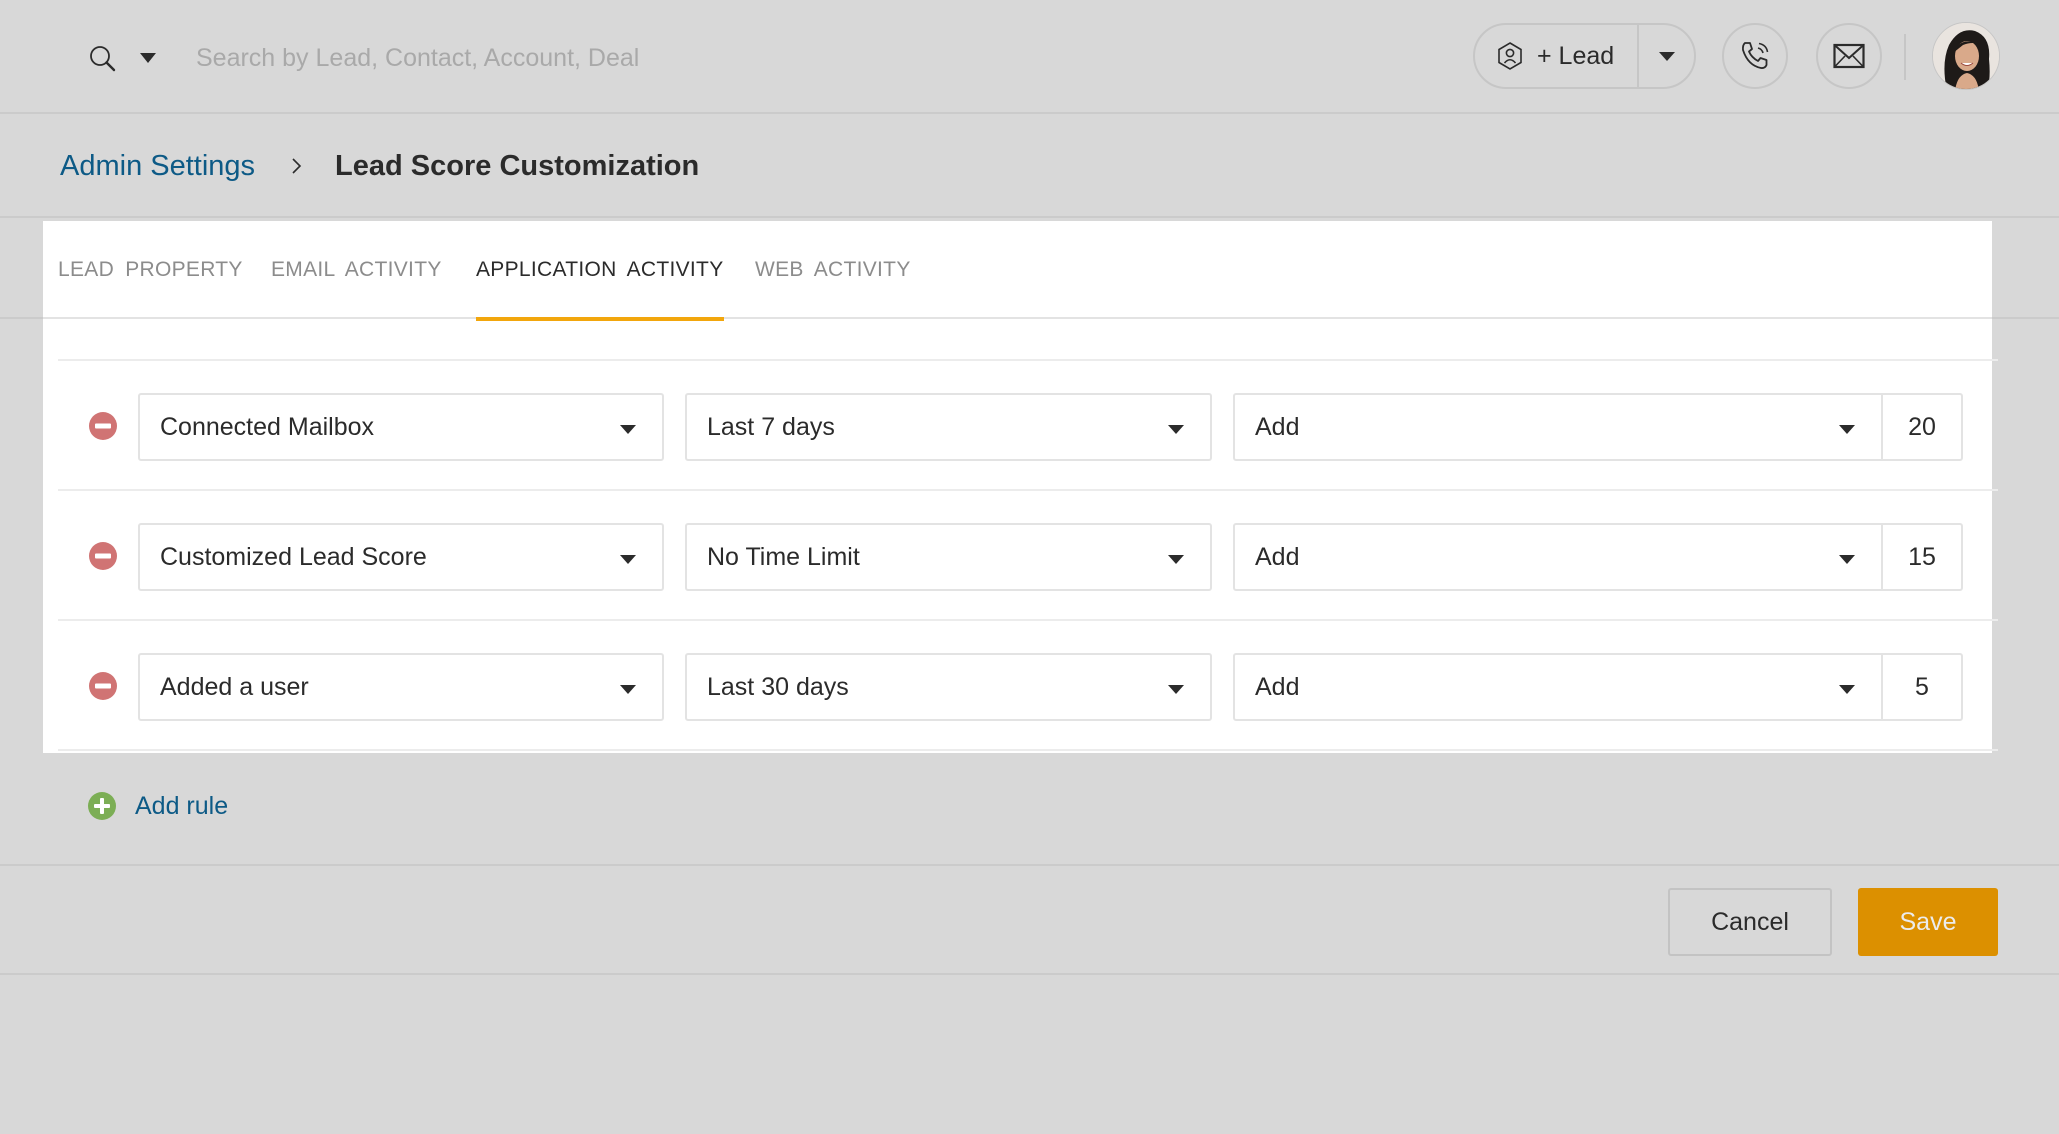 The height and width of the screenshot is (1134, 2059). I want to click on add-lead-split-button: + Lead, so click(1584, 56).